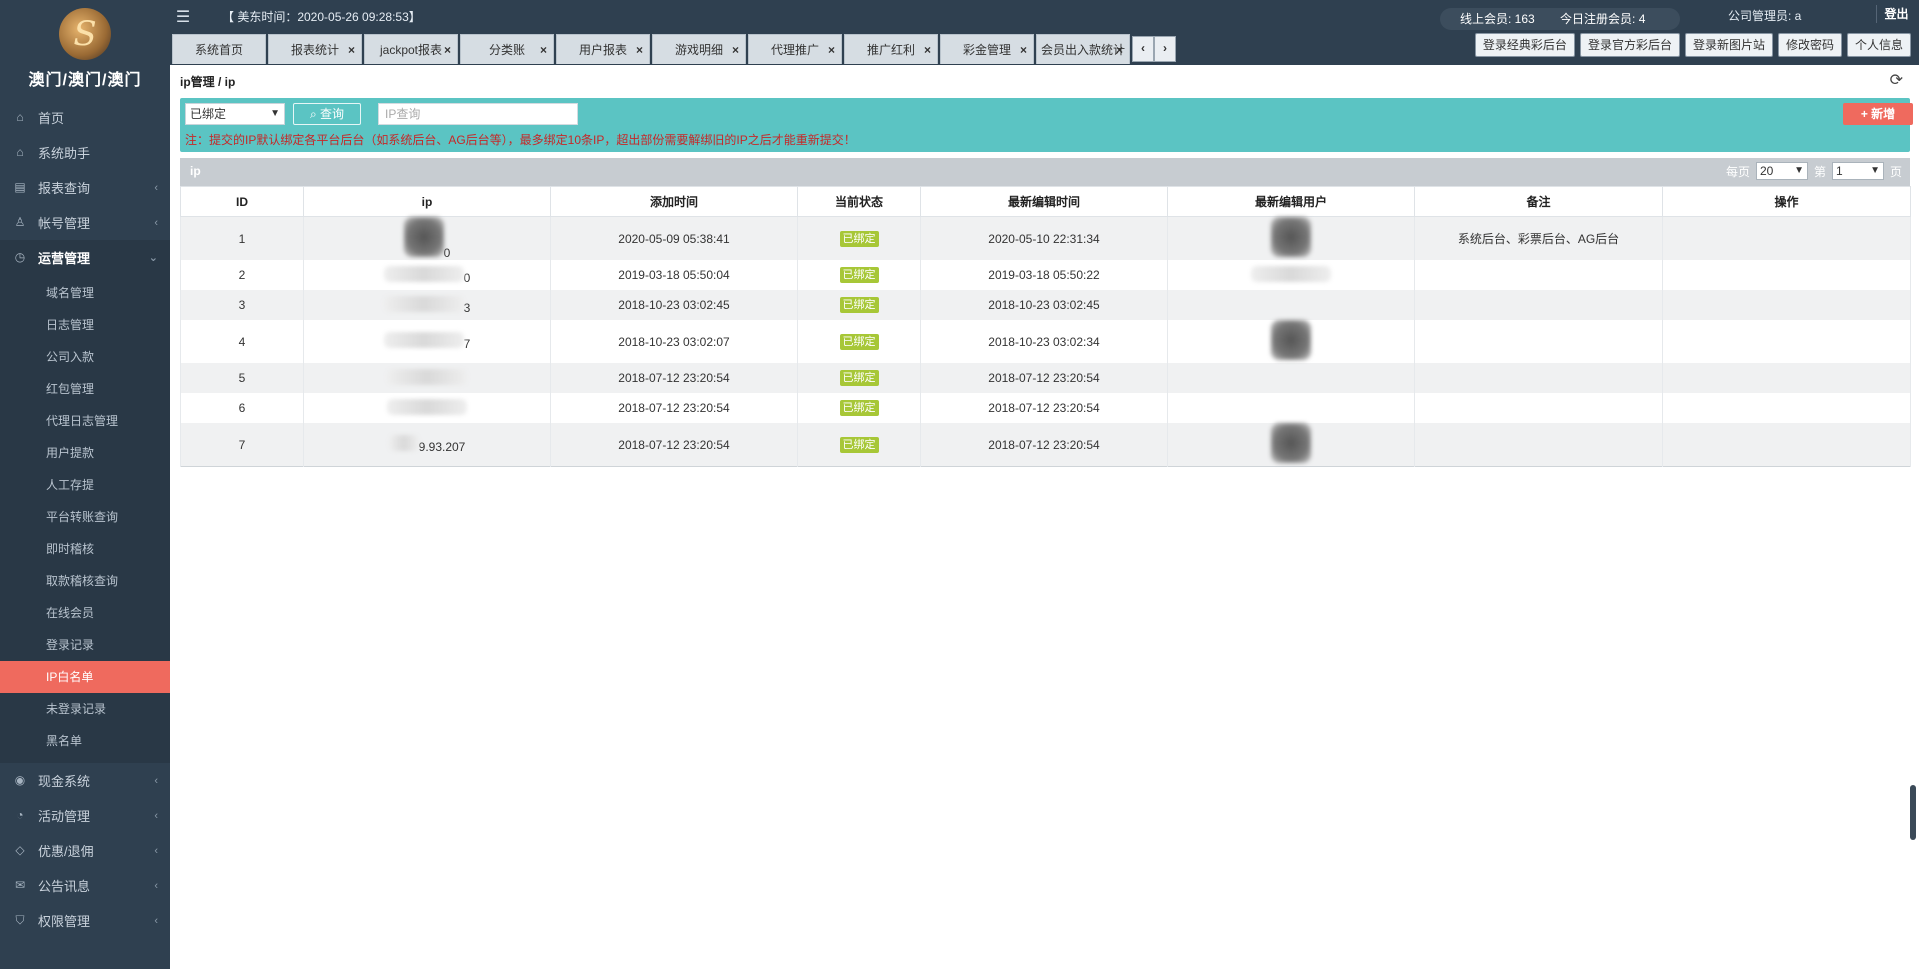 The image size is (1919, 969). I want to click on login-new-image-site-button: 登录新图片站, so click(1728, 45).